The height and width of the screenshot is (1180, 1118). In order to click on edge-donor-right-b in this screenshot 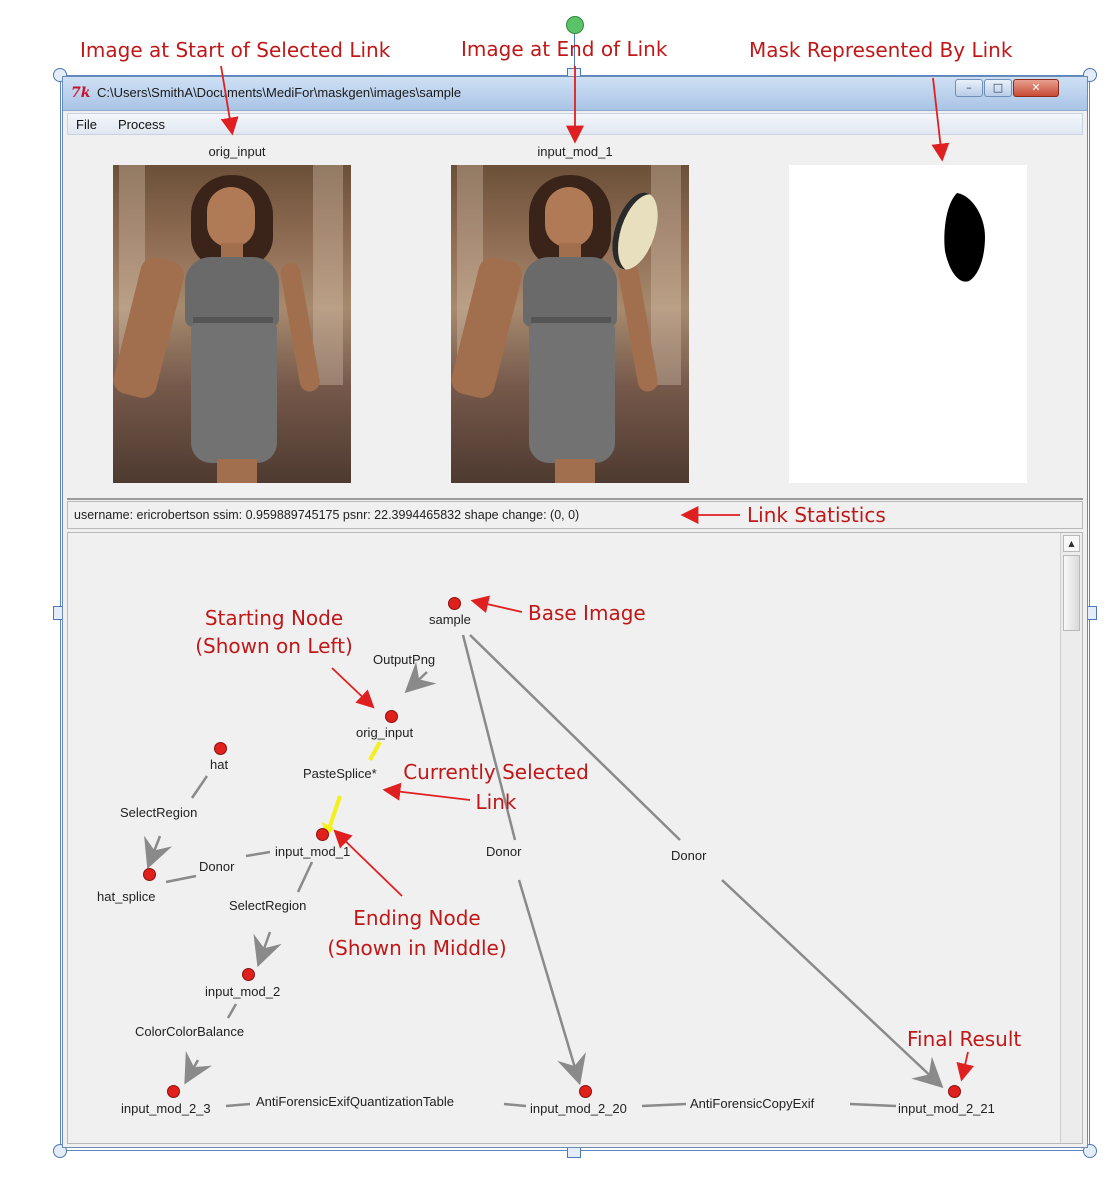, I will do `click(832, 984)`.